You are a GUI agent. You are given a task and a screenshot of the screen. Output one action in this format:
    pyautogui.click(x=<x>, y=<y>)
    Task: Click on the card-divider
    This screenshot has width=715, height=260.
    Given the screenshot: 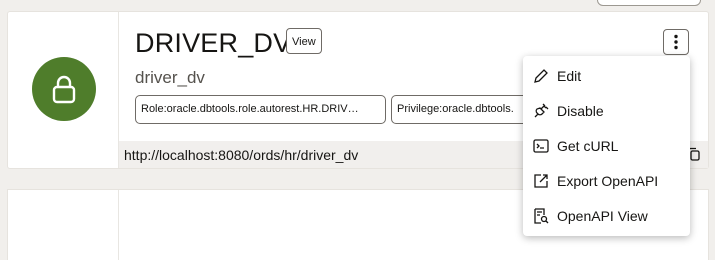 What is the action you would take?
    pyautogui.click(x=118, y=225)
    